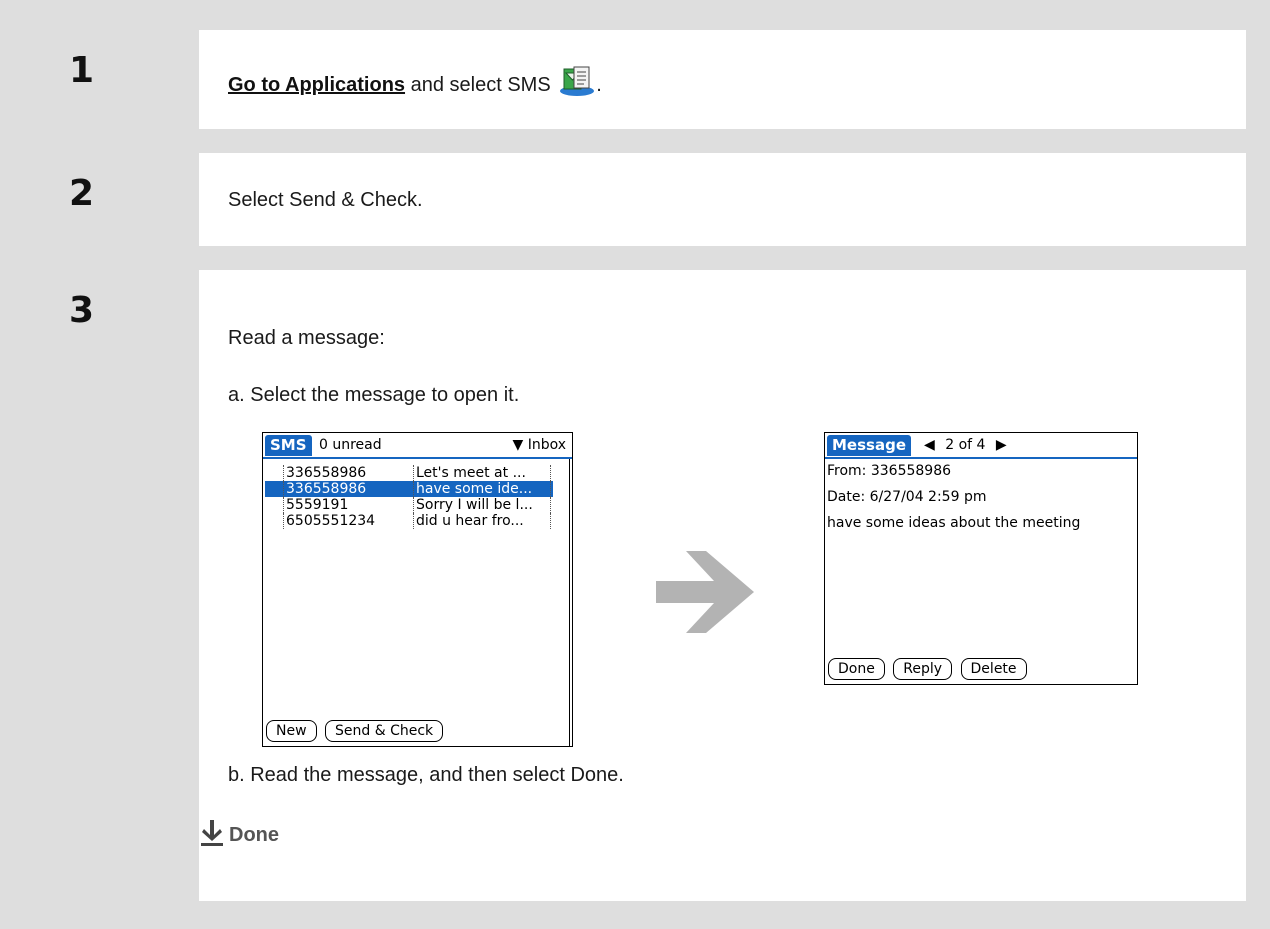 This screenshot has height=929, width=1270. Describe the element at coordinates (705, 592) in the screenshot. I see `arrow-right-icon` at that location.